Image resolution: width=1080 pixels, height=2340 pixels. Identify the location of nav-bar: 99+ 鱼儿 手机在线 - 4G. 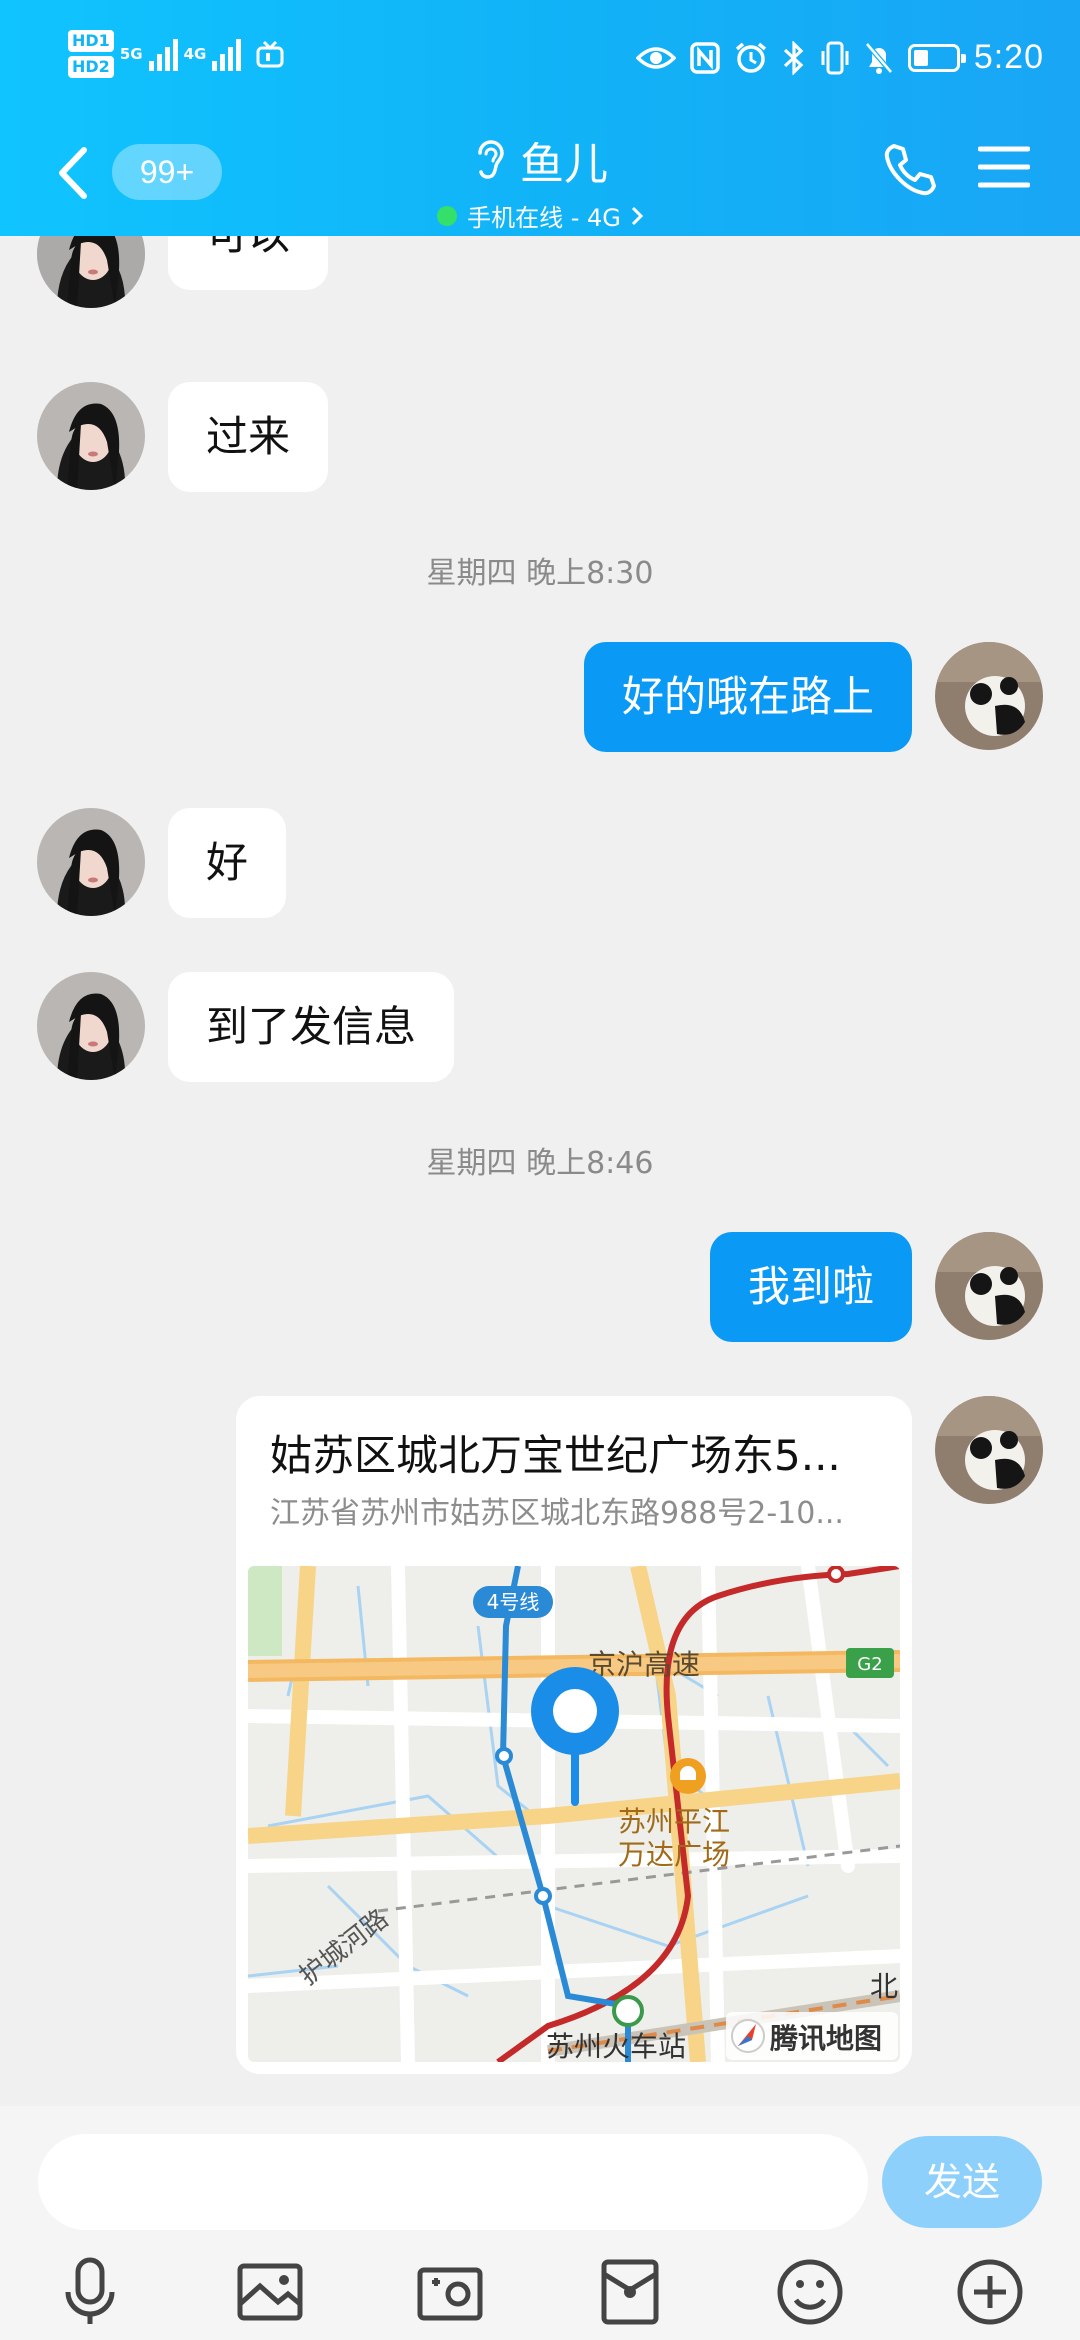
(540, 178).